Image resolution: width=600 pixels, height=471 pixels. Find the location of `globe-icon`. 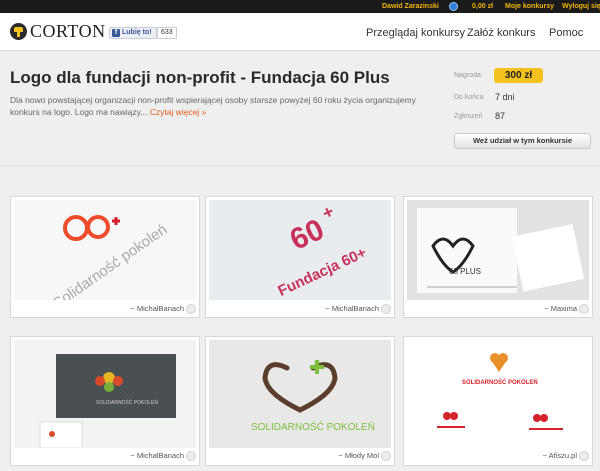

globe-icon is located at coordinates (453, 6).